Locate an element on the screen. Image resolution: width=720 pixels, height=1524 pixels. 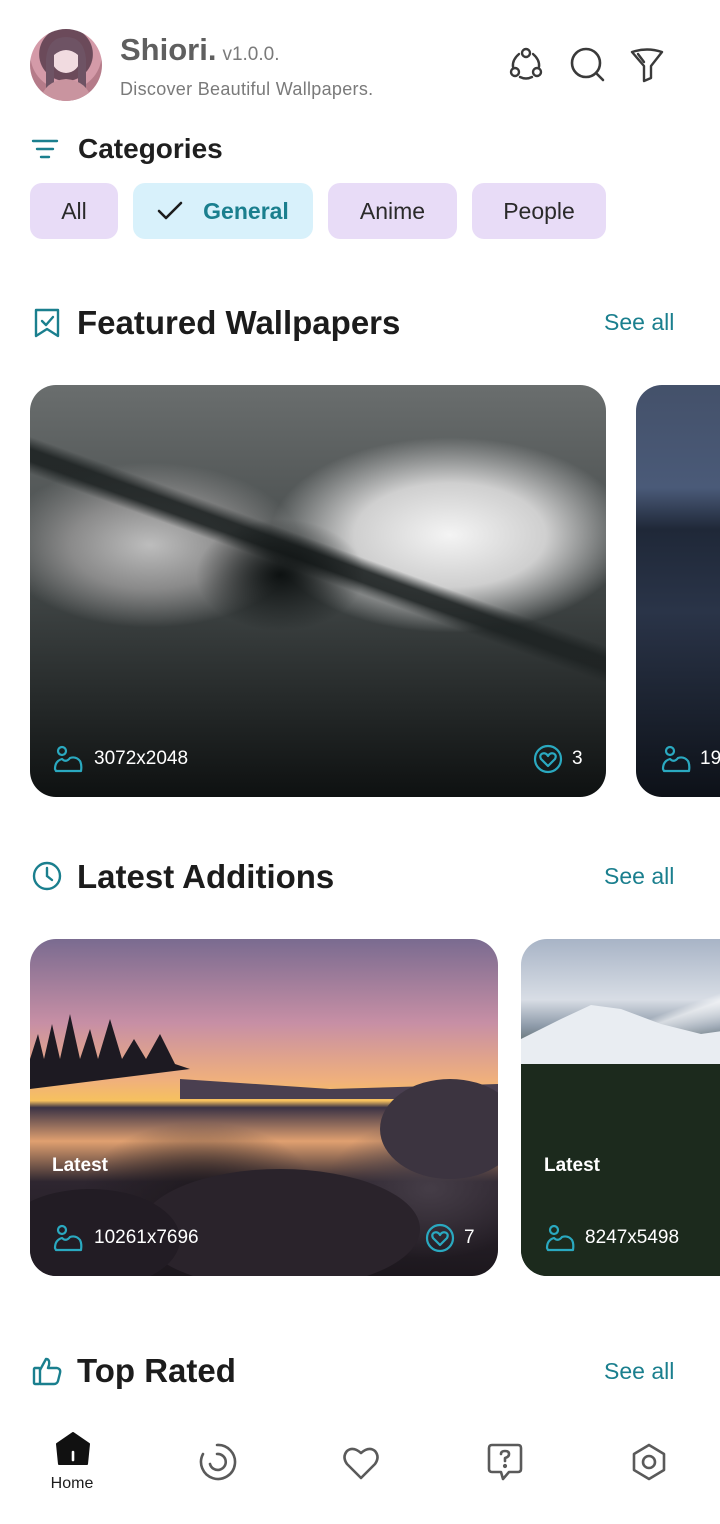
chip-anime: Anime is located at coordinates (392, 211).